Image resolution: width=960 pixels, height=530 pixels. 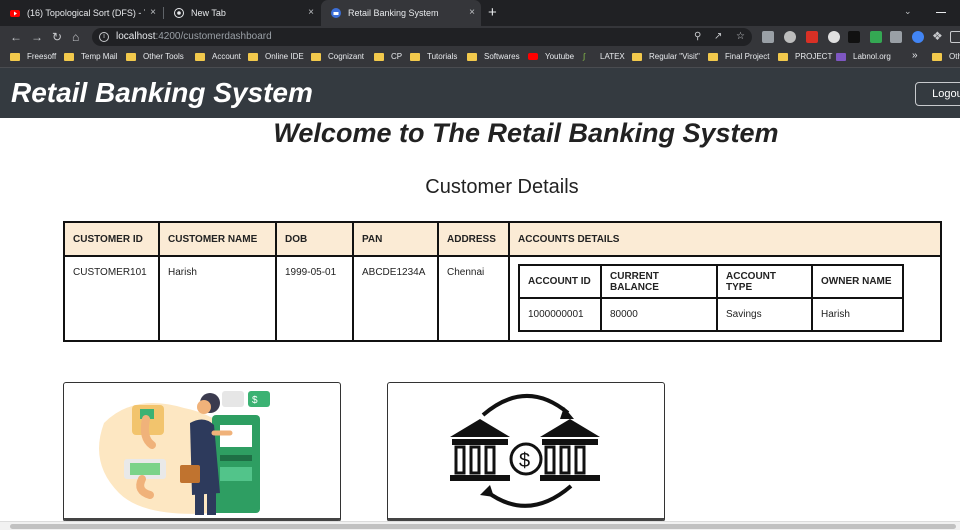 I want to click on bookmark-item: Cognizant, so click(x=337, y=56).